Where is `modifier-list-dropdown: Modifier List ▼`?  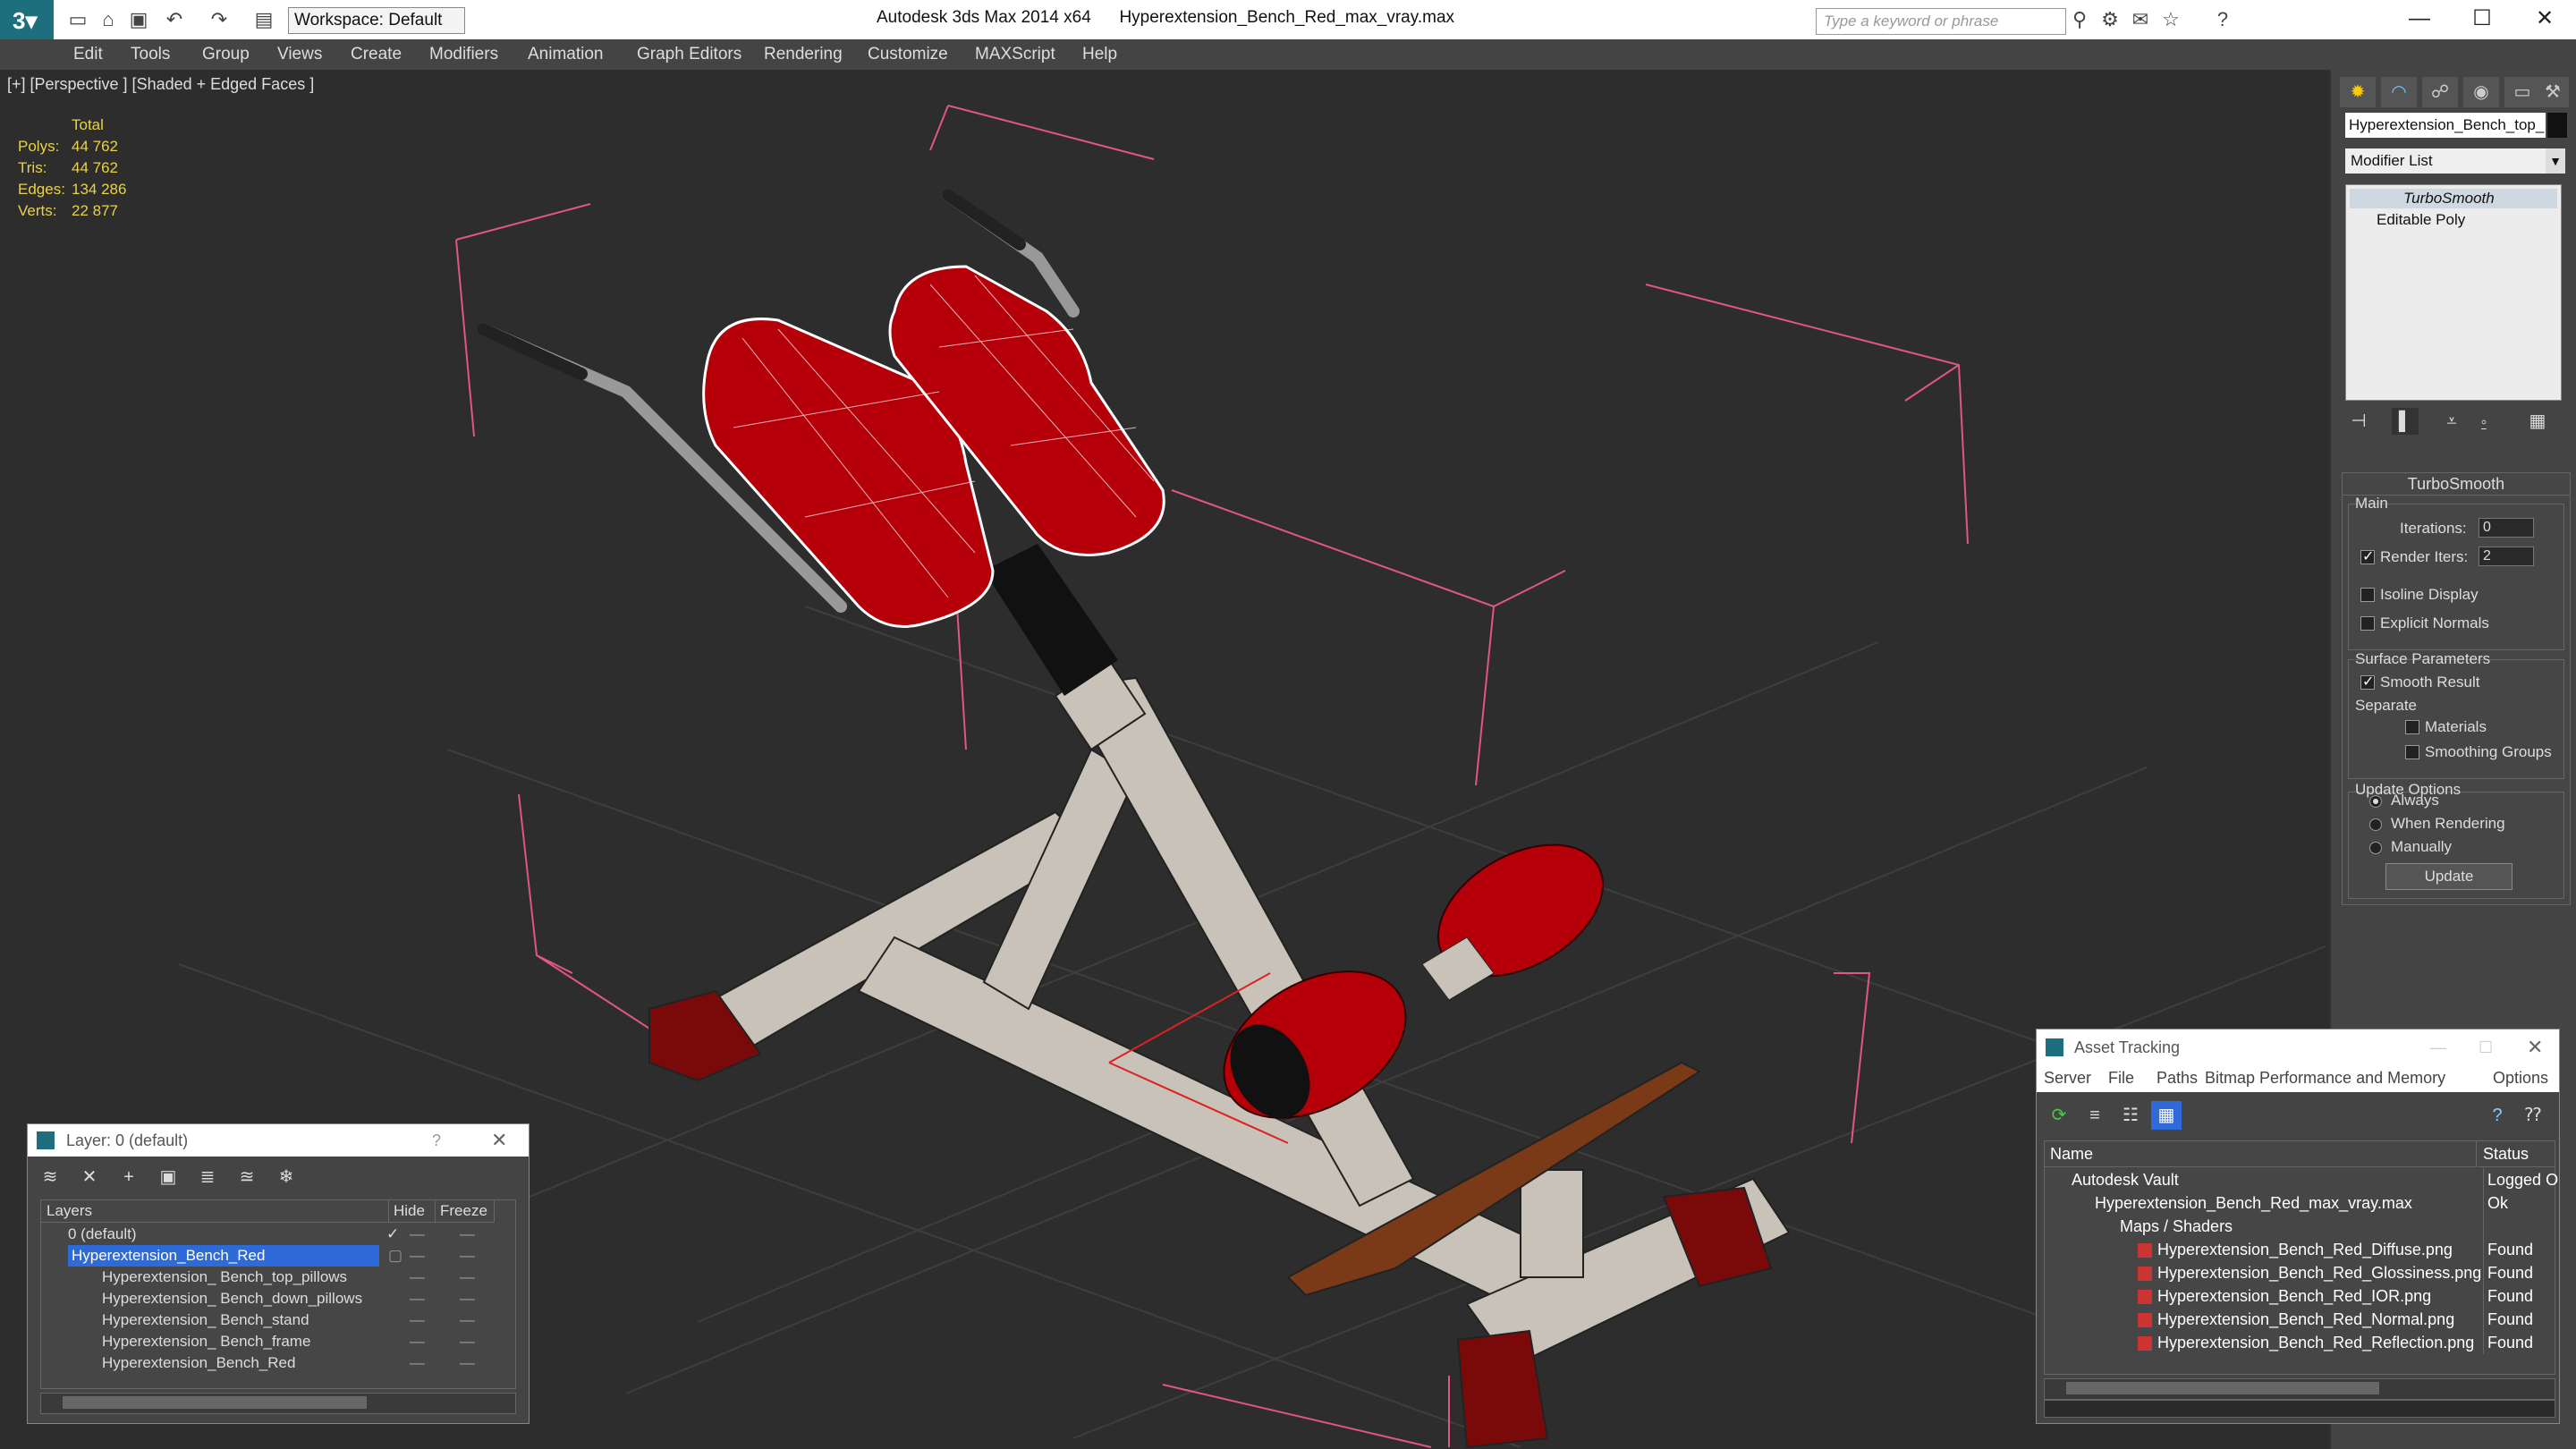 modifier-list-dropdown: Modifier List ▼ is located at coordinates (2455, 161).